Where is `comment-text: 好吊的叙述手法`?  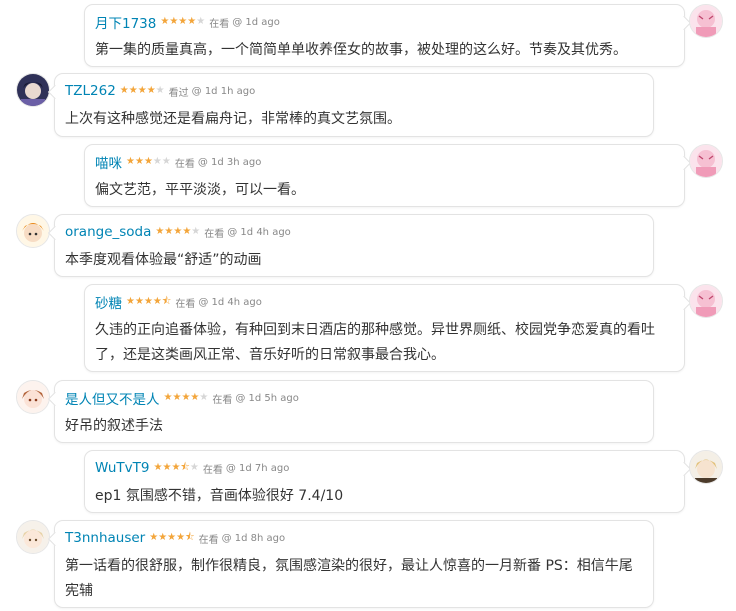 comment-text: 好吊的叙述手法 is located at coordinates (114, 426).